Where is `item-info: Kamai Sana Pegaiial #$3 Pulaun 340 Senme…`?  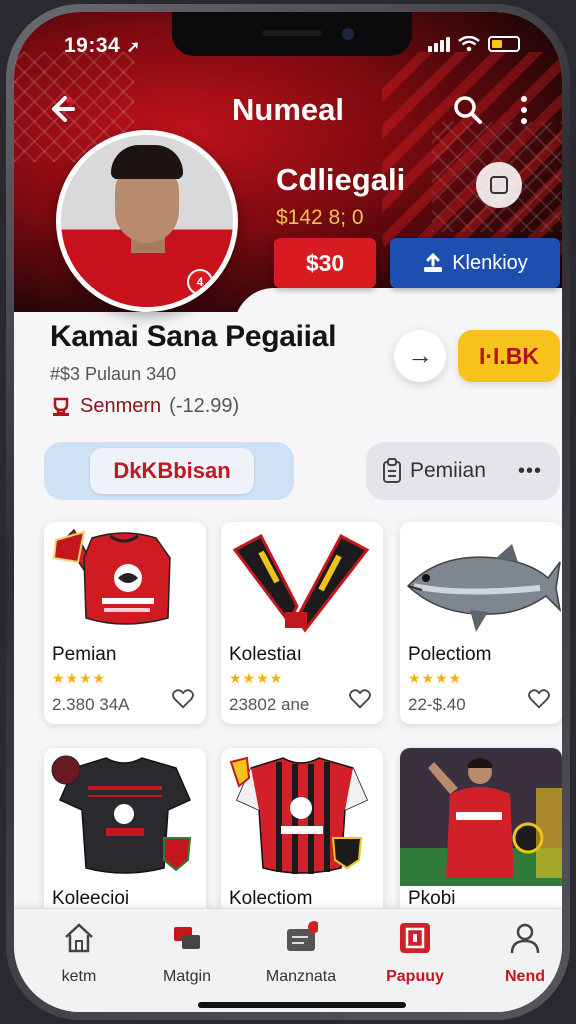
item-info: Kamai Sana Pegaiial #$3 Pulaun 340 Senme… is located at coordinates (193, 369).